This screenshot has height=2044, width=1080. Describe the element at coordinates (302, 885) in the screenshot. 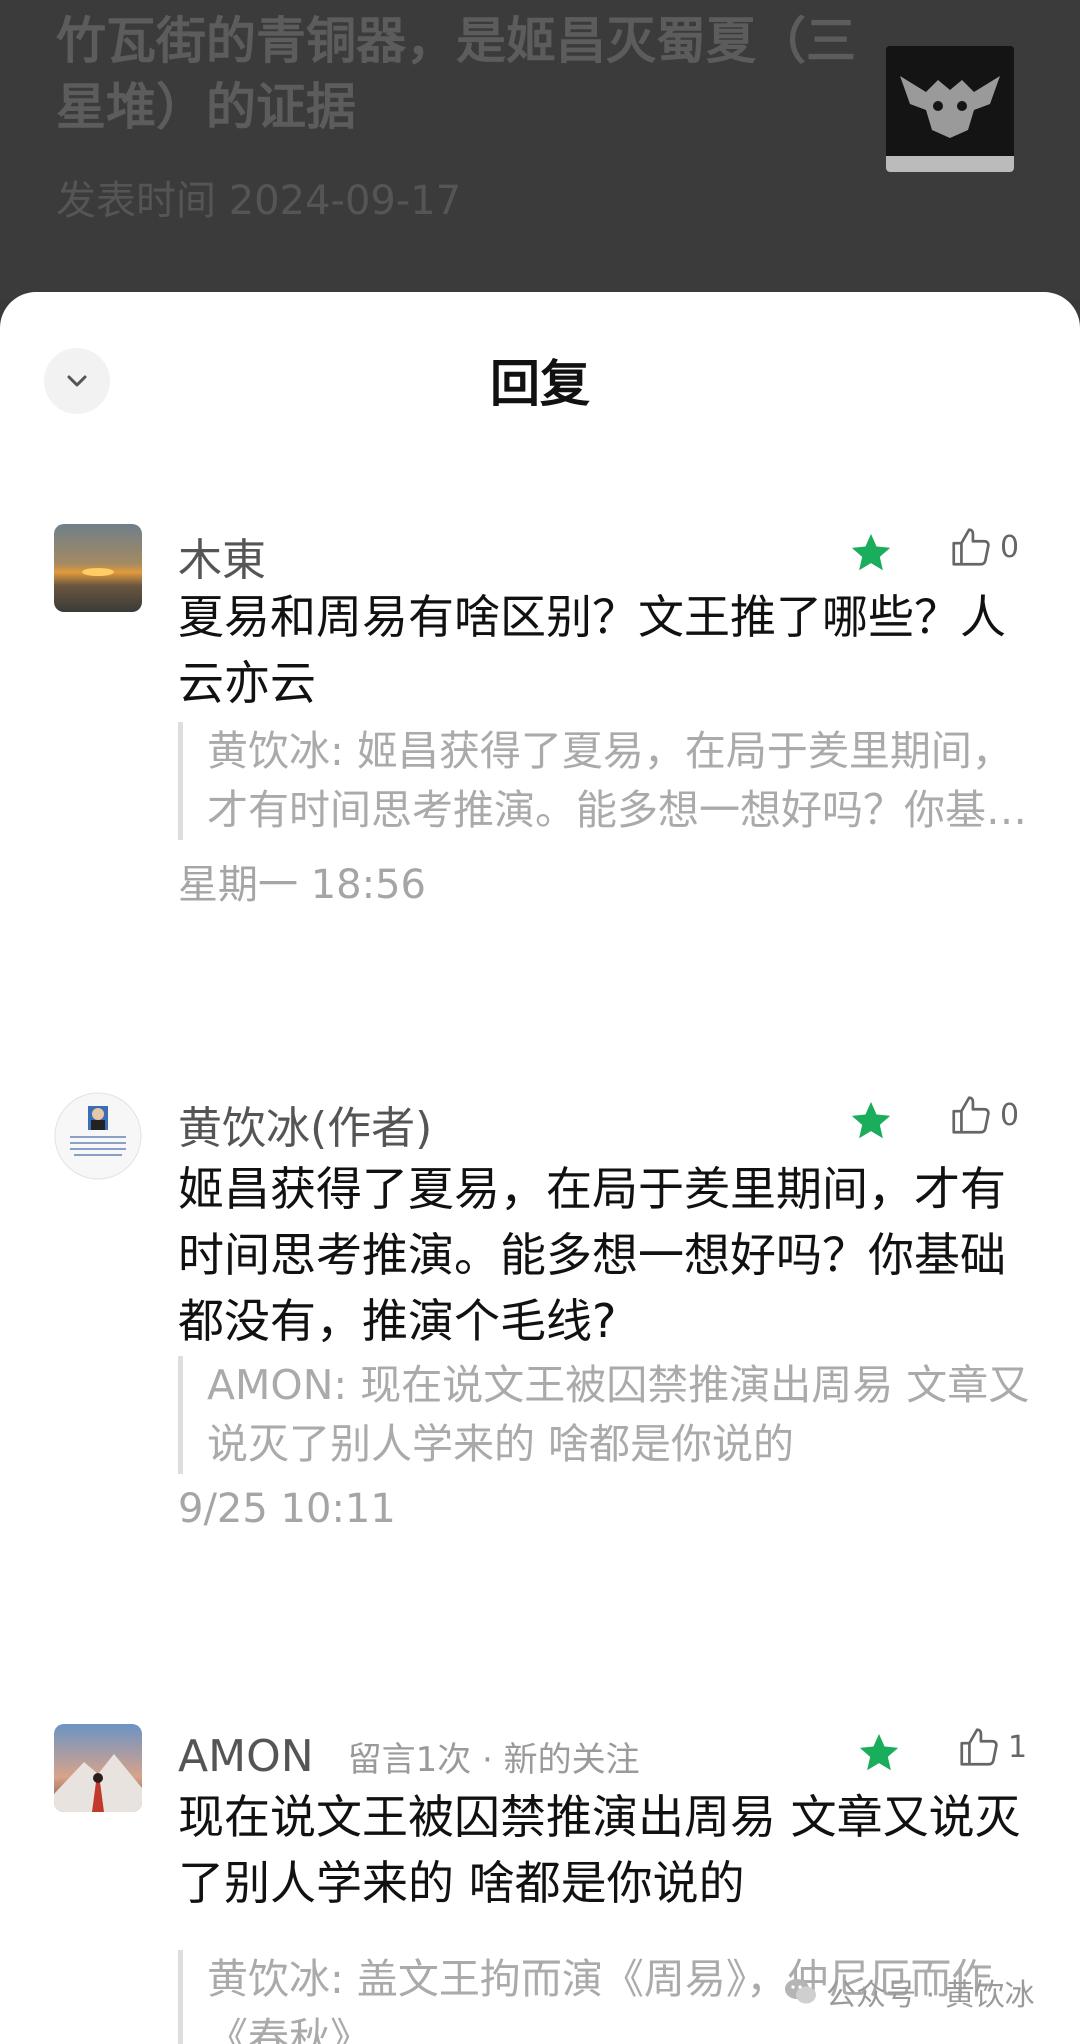

I see `timestamp: 星期一 18:56` at that location.